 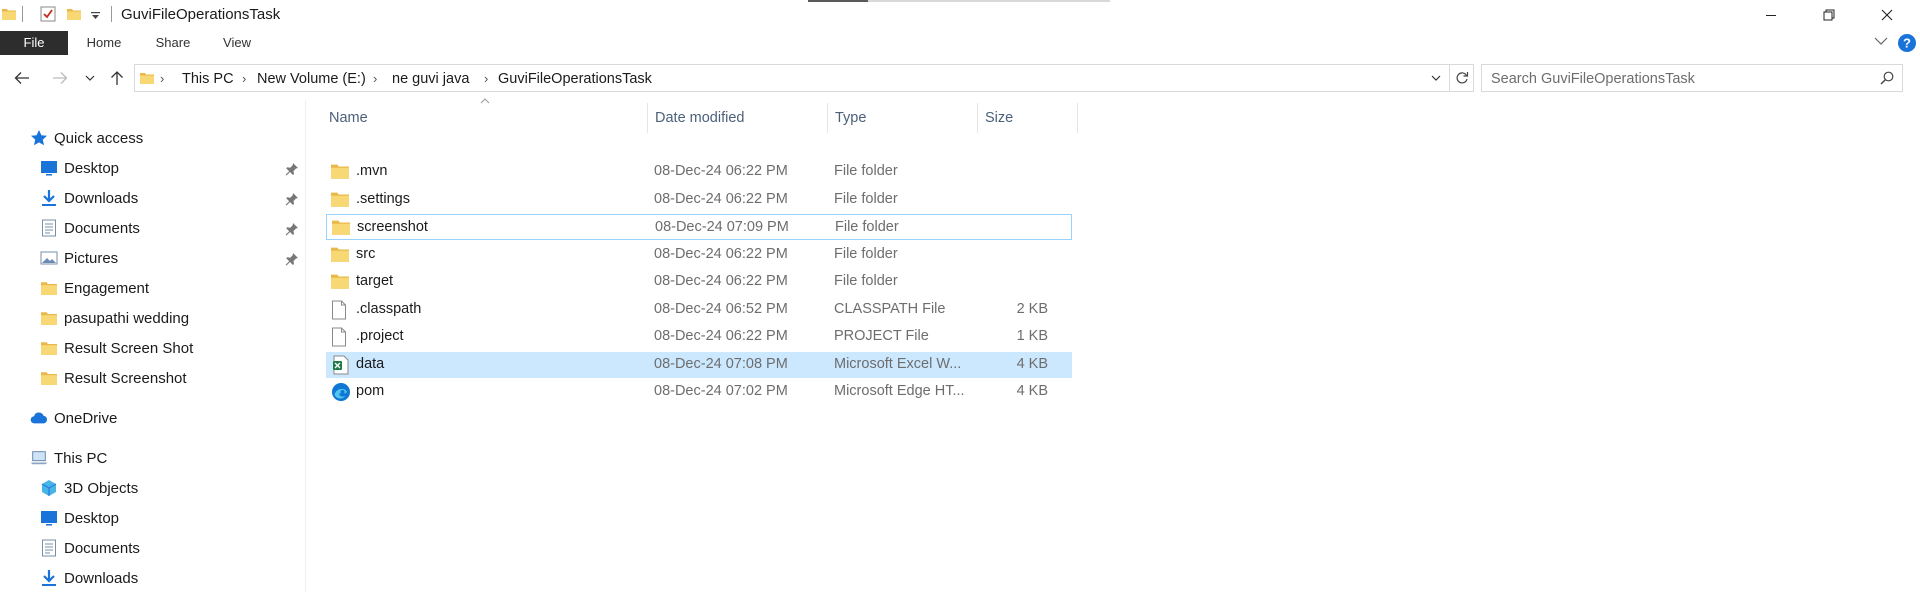 I want to click on file-name: .project, so click(x=380, y=336).